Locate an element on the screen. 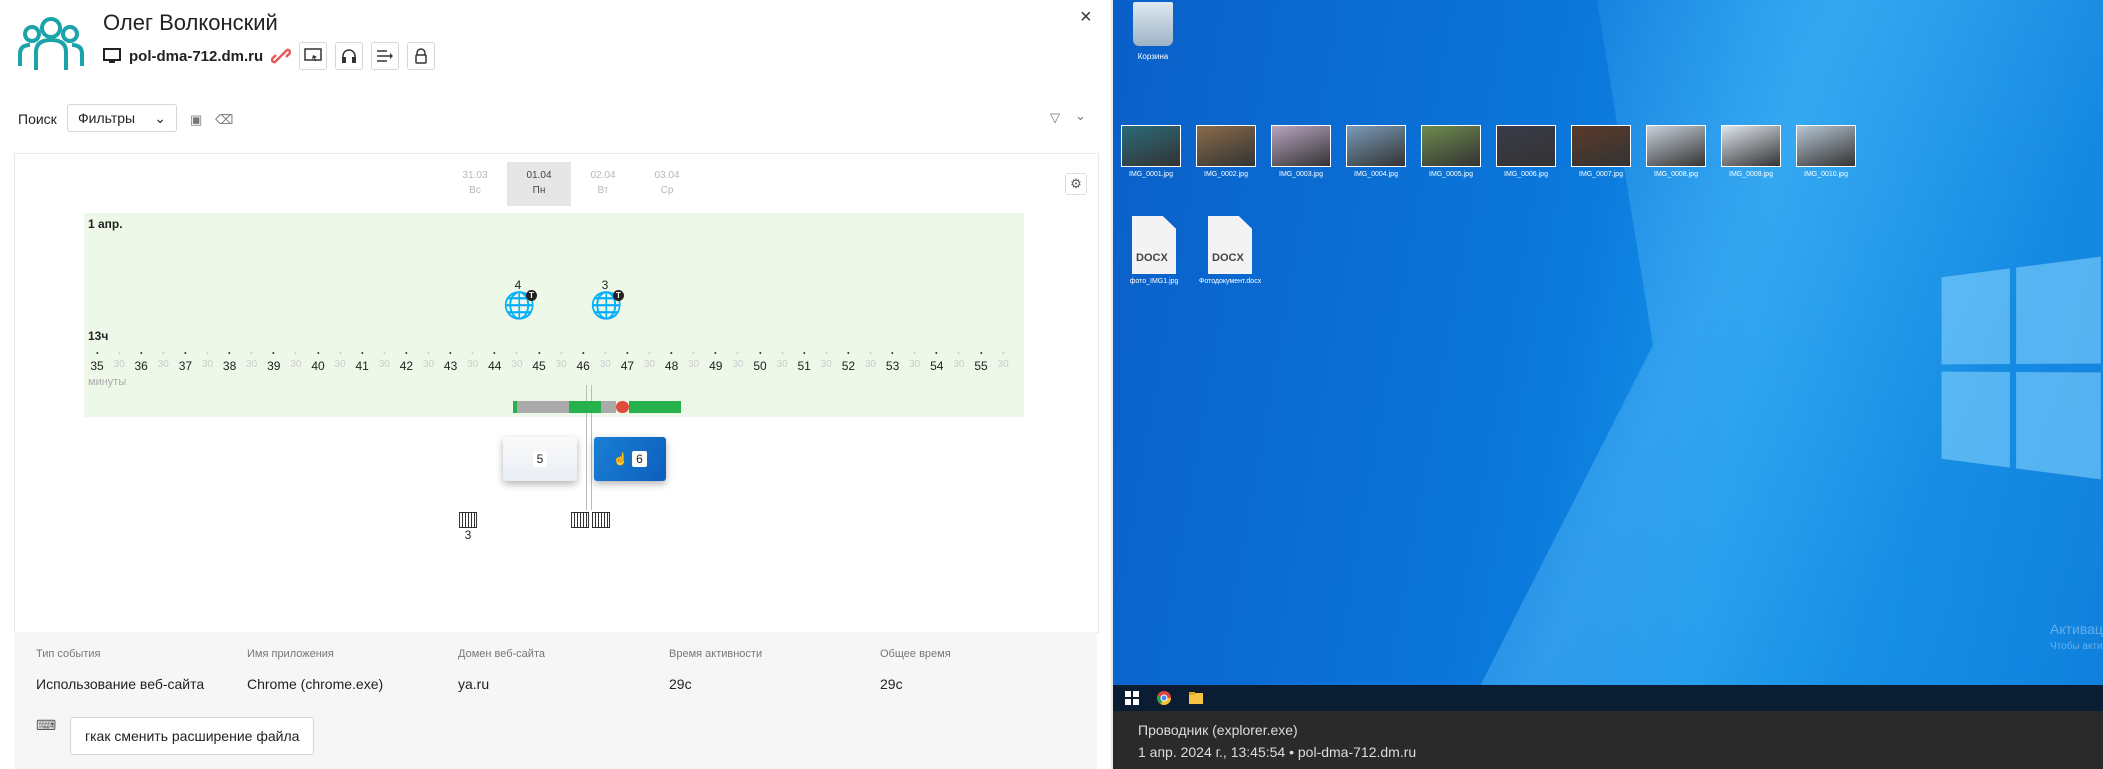  file-explorer-icon is located at coordinates (1196, 698).